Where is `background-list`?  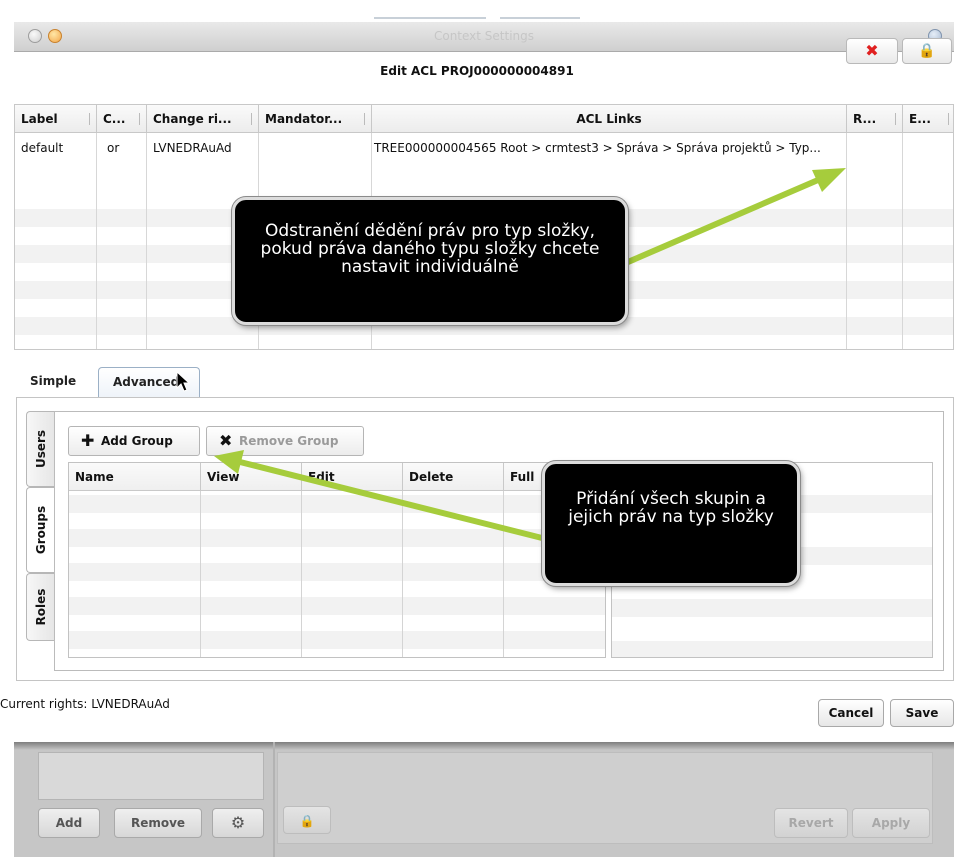
background-list is located at coordinates (151, 776).